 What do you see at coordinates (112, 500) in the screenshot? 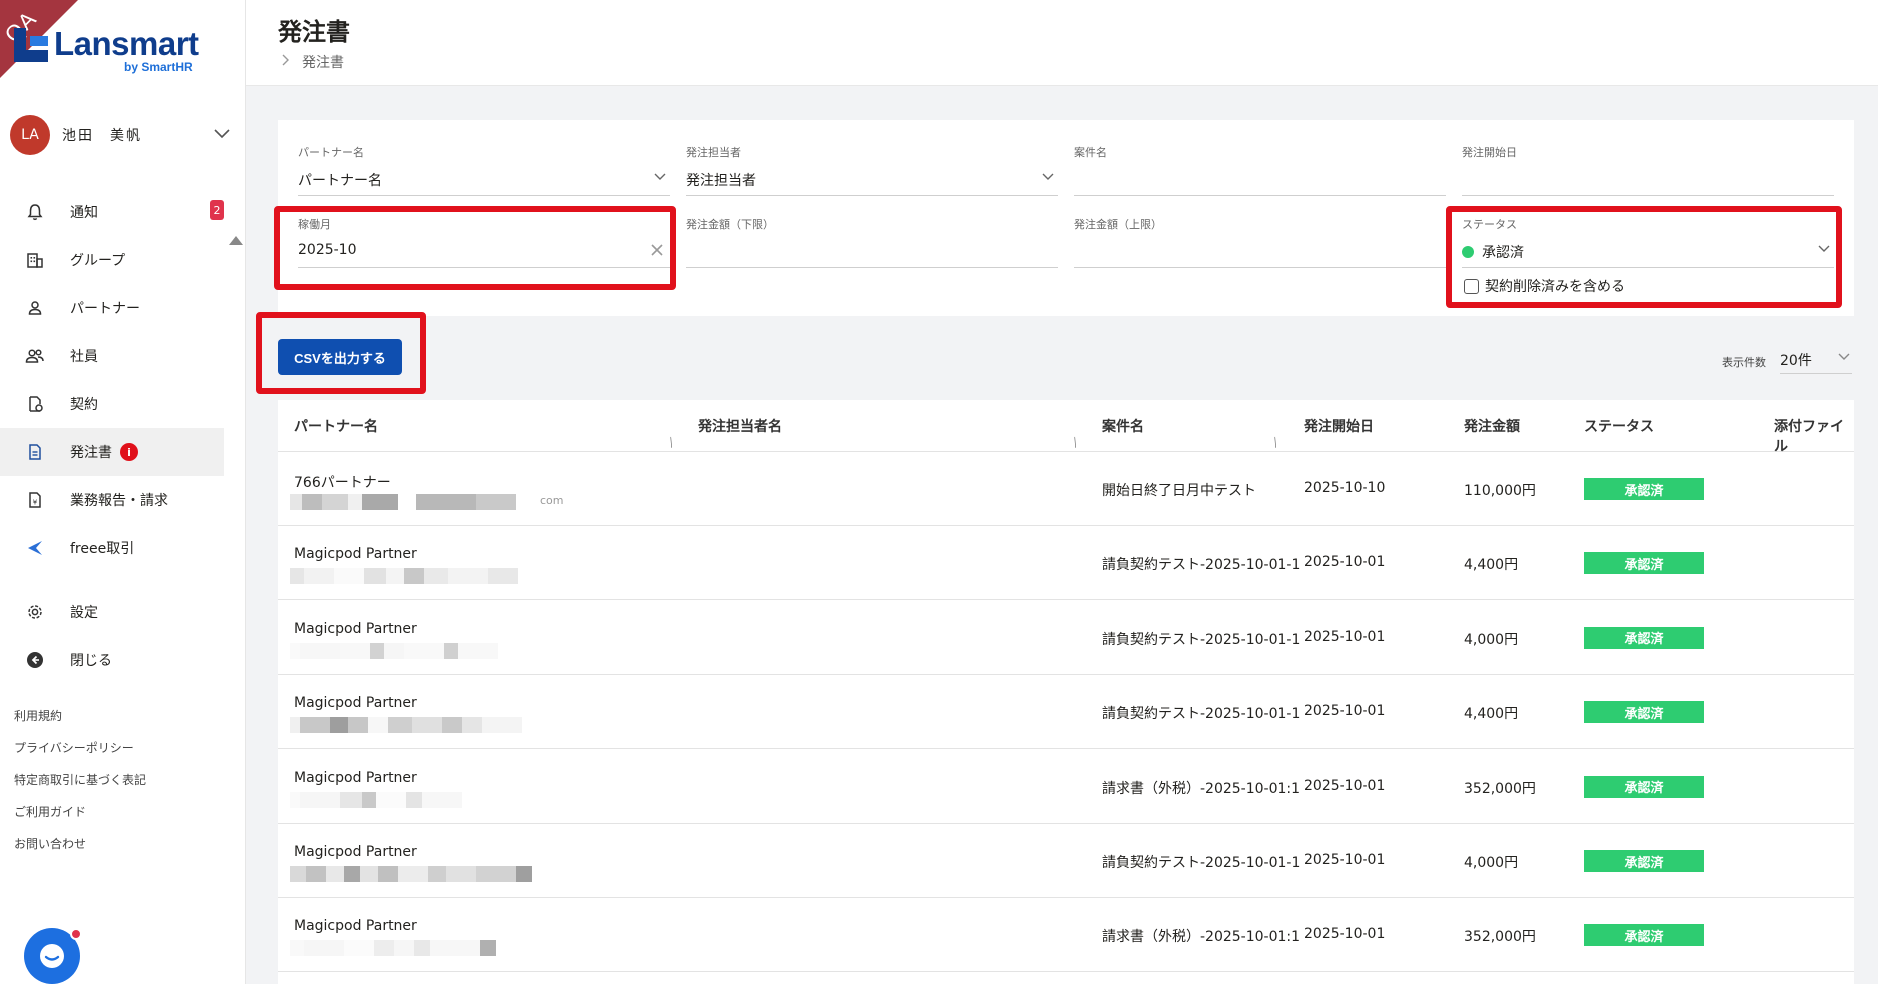
I see `sidebar-item-reports: ¥ 業務報告・請求` at bounding box center [112, 500].